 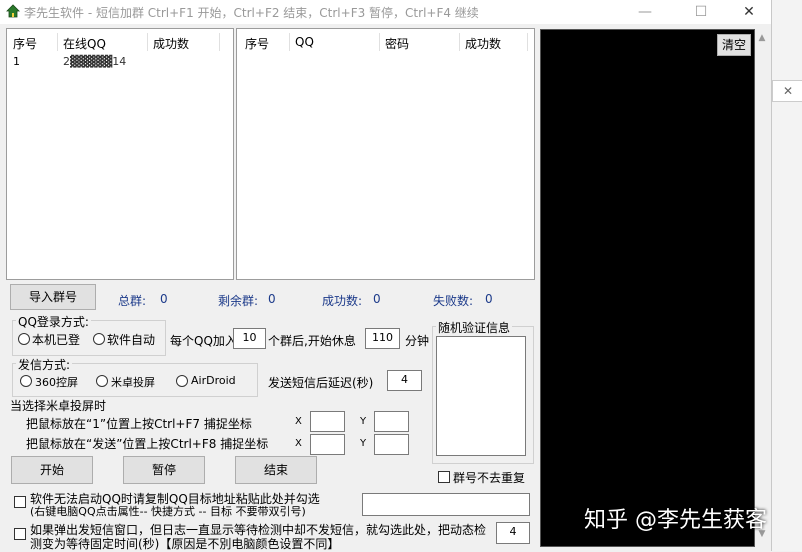 What do you see at coordinates (147, 444) in the screenshot?
I see `mirror-line2: 把鼠标放在“发送”位置上按Ctrl+F8 捕捉坐标` at bounding box center [147, 444].